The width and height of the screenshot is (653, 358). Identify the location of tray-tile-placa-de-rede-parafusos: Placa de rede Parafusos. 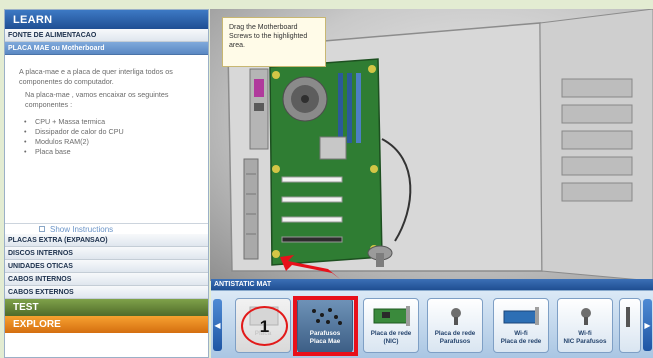
(455, 325).